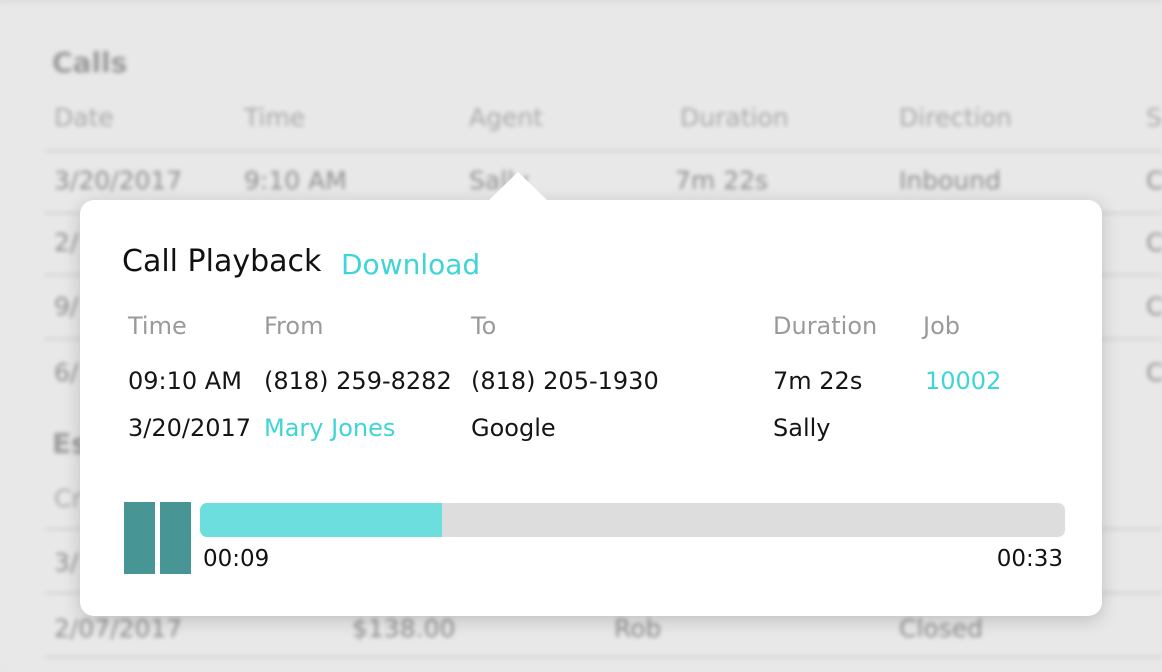 The height and width of the screenshot is (672, 1162). I want to click on call-time: 09:10 AM, so click(185, 381).